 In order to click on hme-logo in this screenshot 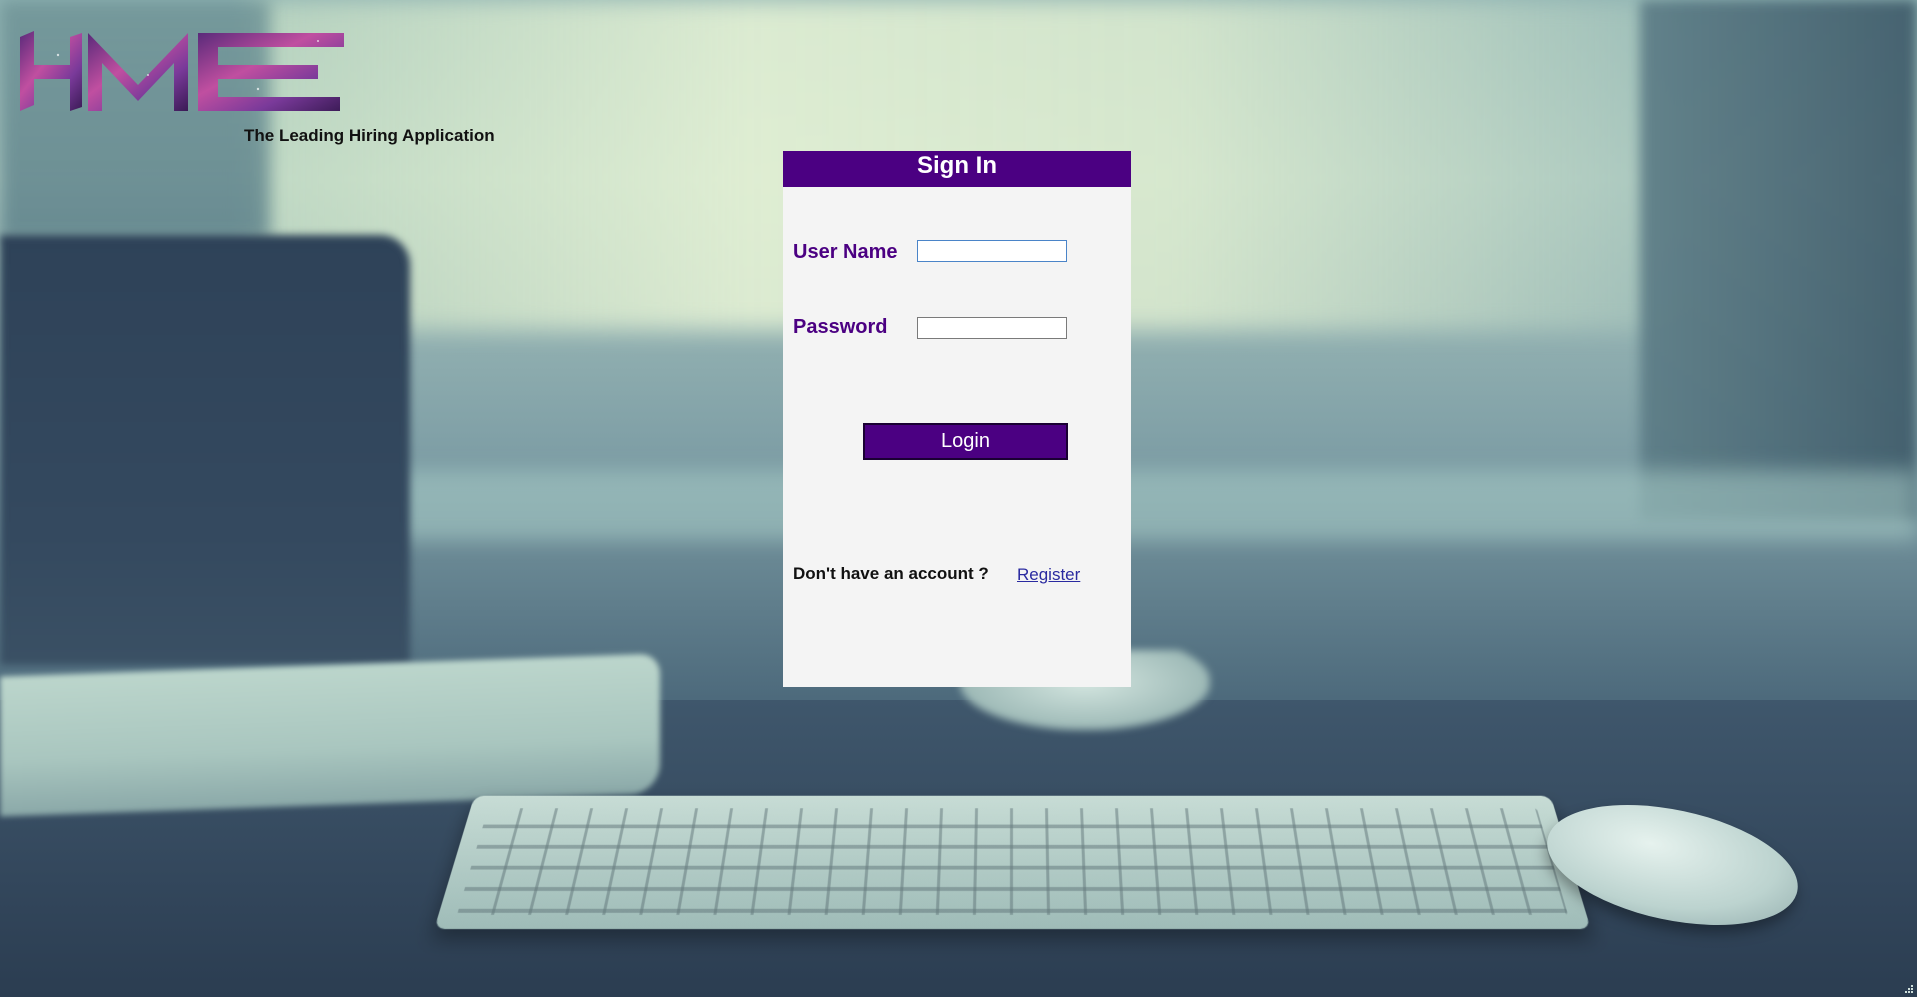, I will do `click(183, 71)`.